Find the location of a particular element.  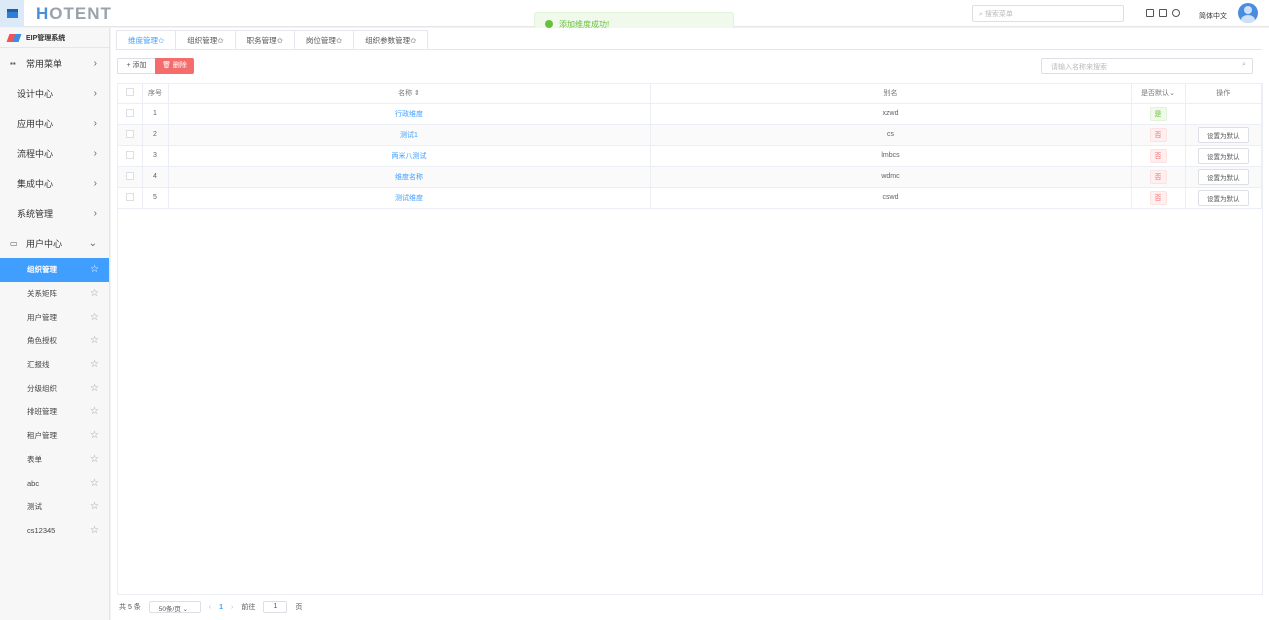

page-number: 1 is located at coordinates (221, 607).